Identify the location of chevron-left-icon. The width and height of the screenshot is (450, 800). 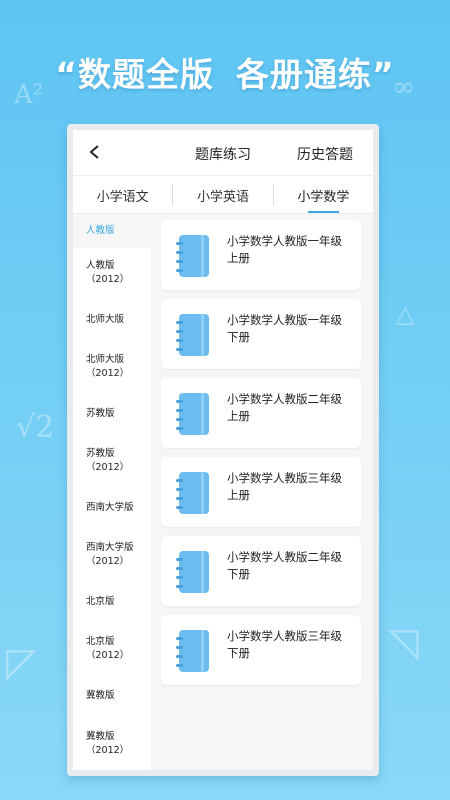
(94, 152).